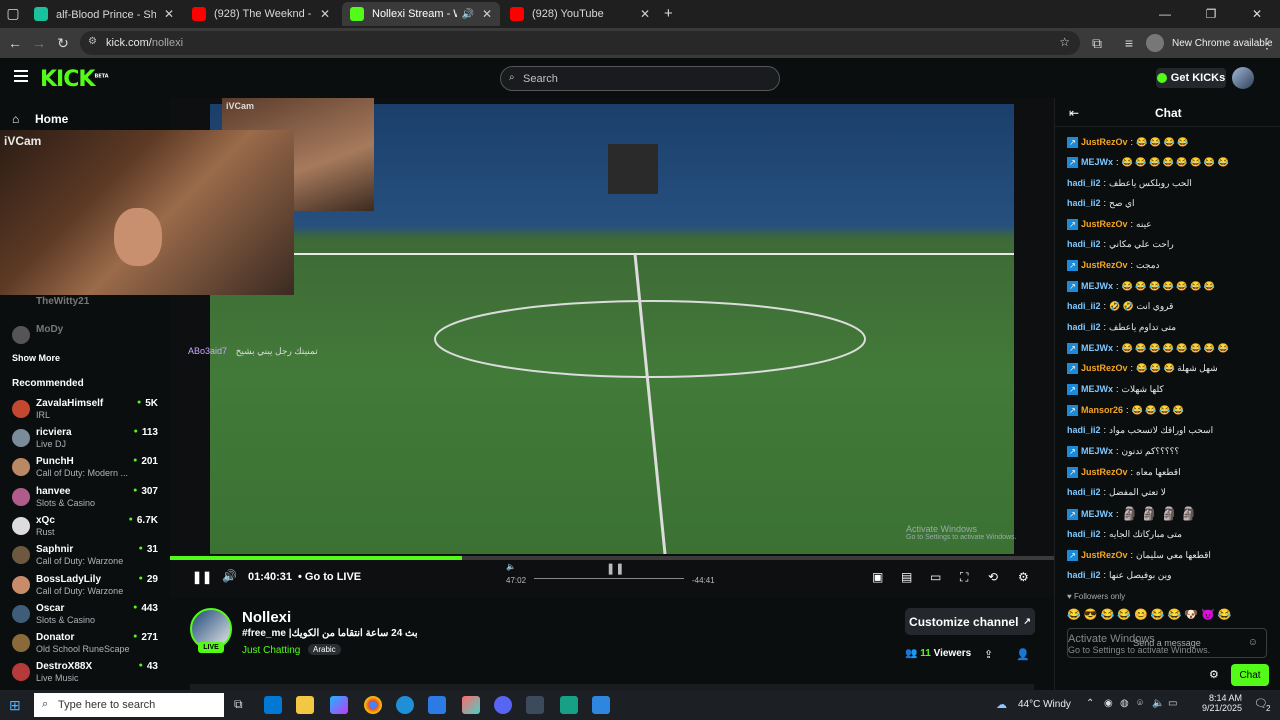 This screenshot has width=1280, height=720. Describe the element at coordinates (970, 621) in the screenshot. I see `customize-channel-button: Customize channel ↗` at that location.